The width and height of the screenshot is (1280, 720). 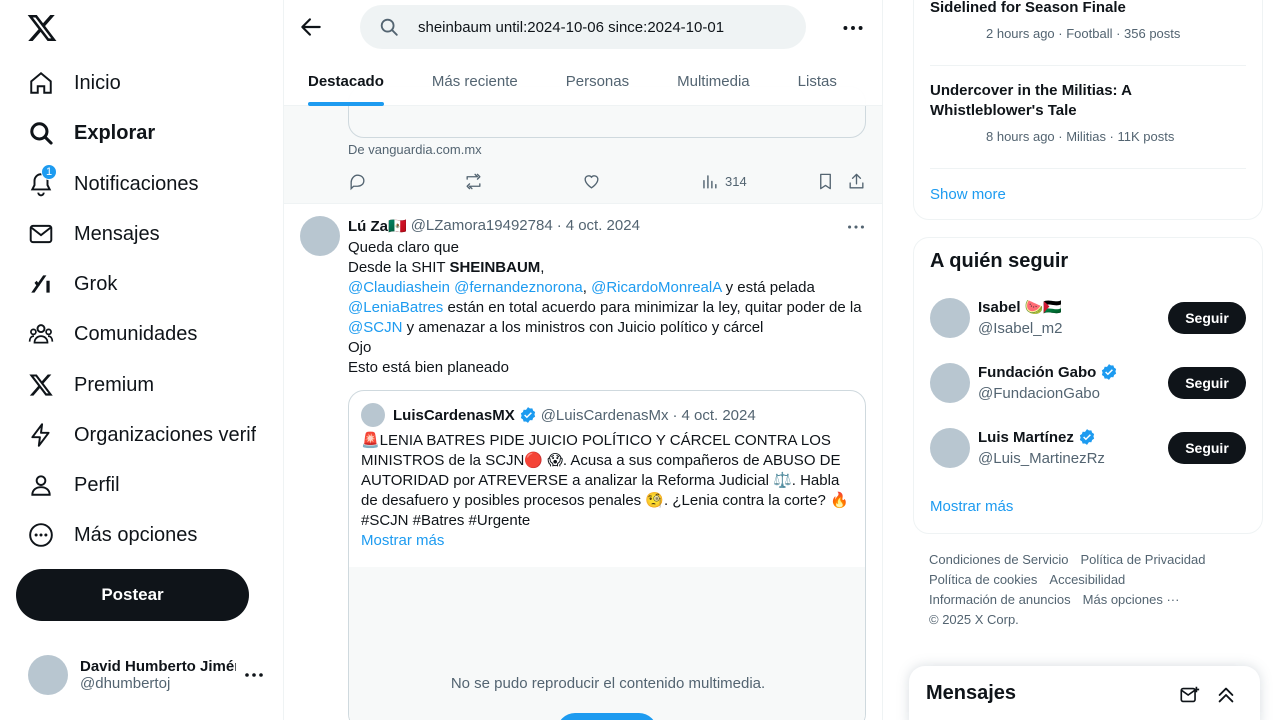 What do you see at coordinates (132, 595) in the screenshot?
I see `post-button: Postear` at bounding box center [132, 595].